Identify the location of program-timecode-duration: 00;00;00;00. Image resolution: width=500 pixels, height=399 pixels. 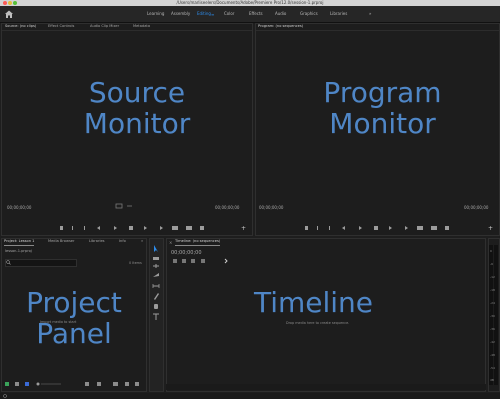
(476, 207).